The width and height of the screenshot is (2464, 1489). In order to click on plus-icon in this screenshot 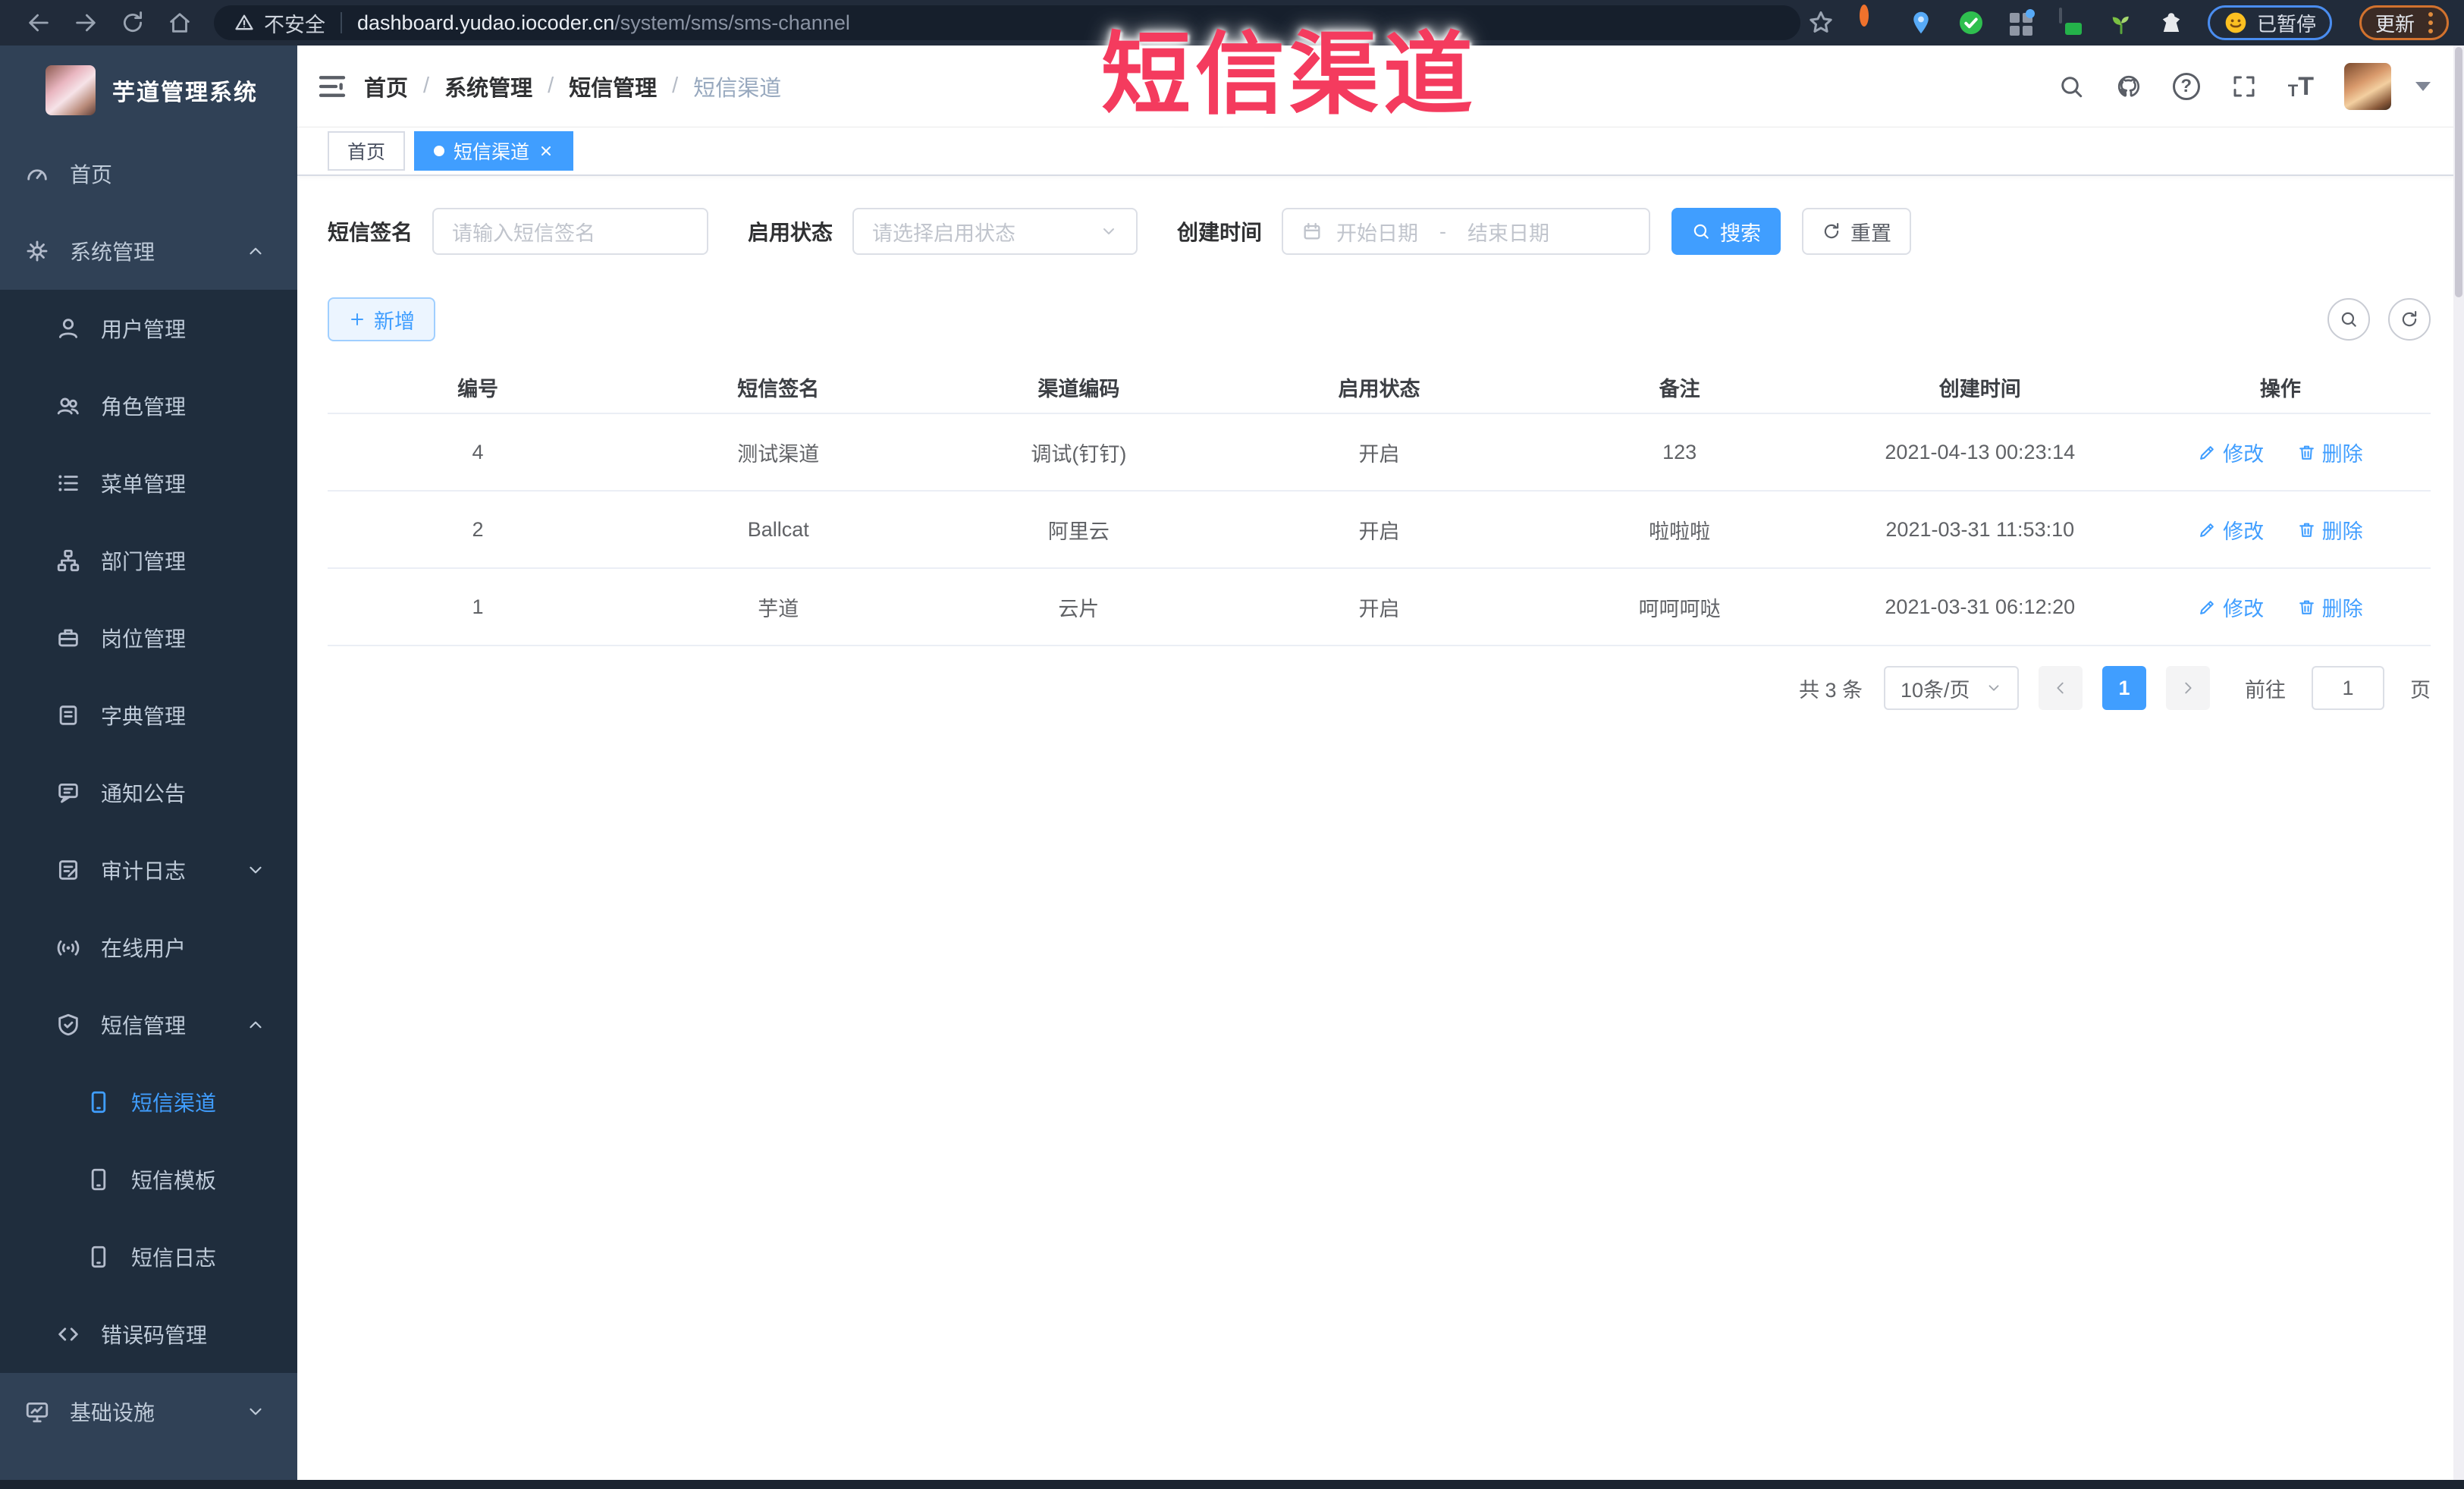, I will do `click(357, 319)`.